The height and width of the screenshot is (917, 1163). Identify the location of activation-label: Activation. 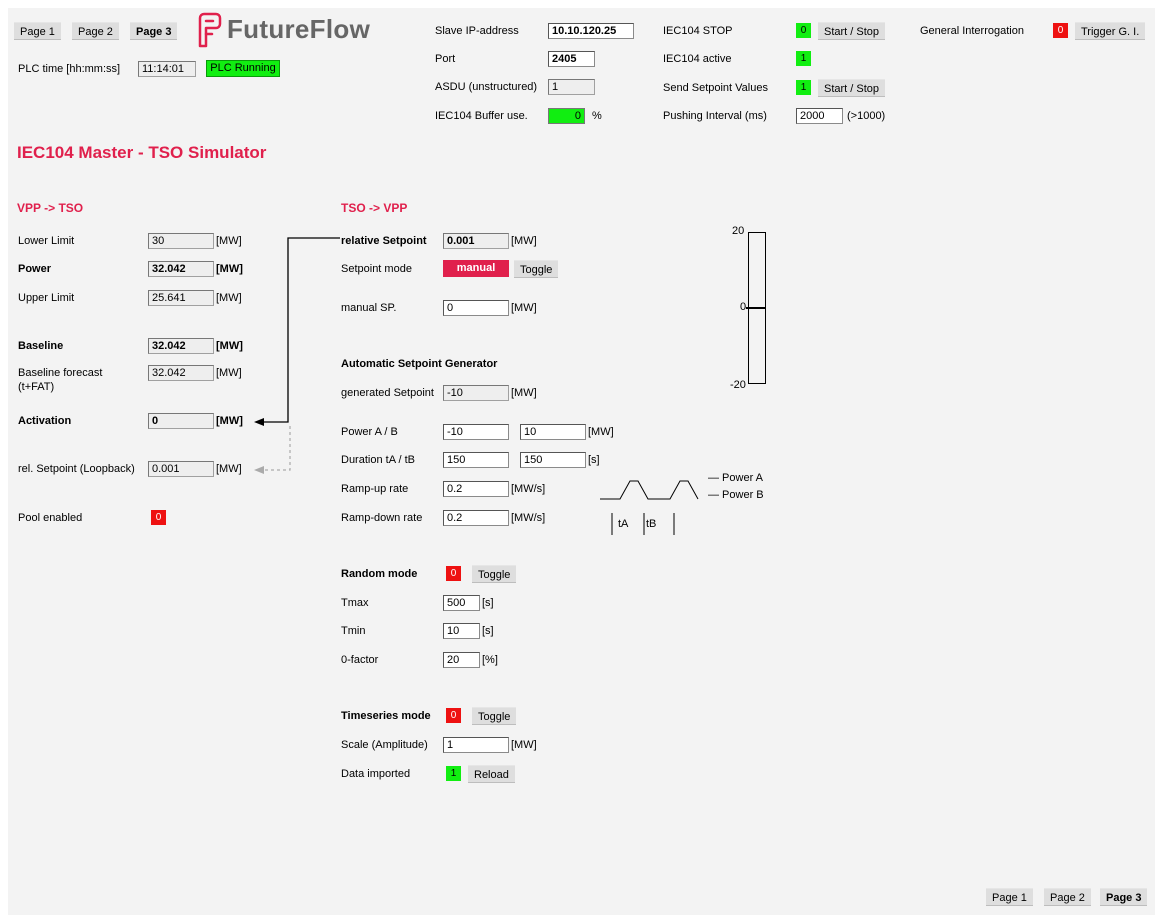
(45, 421).